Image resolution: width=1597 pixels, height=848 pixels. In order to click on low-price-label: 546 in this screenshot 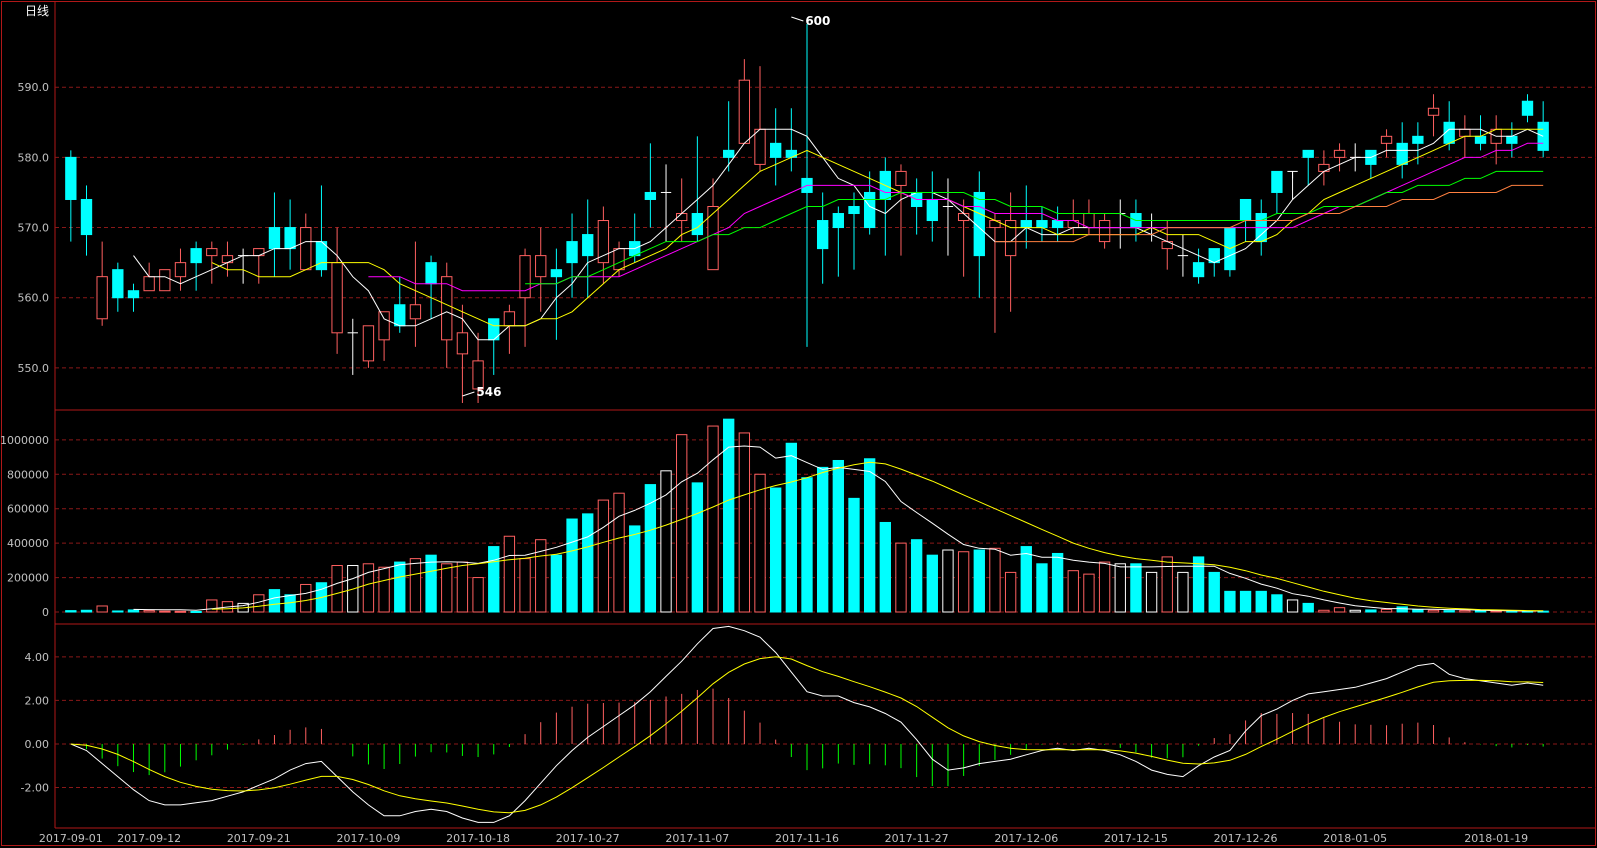, I will do `click(488, 392)`.